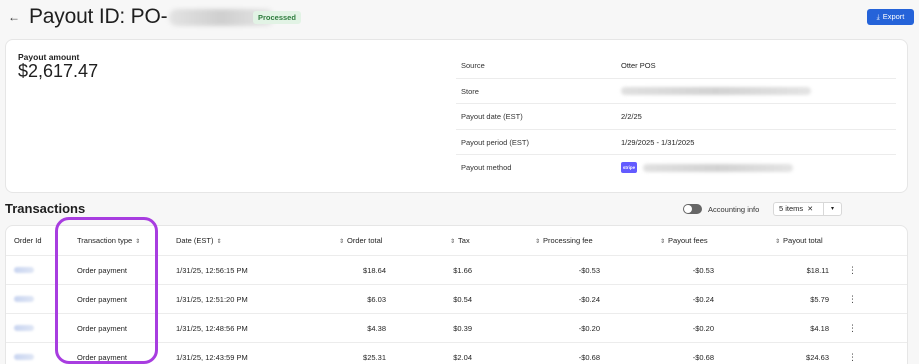  Describe the element at coordinates (376, 328) in the screenshot. I see `cell-order-total: $4.38` at that location.